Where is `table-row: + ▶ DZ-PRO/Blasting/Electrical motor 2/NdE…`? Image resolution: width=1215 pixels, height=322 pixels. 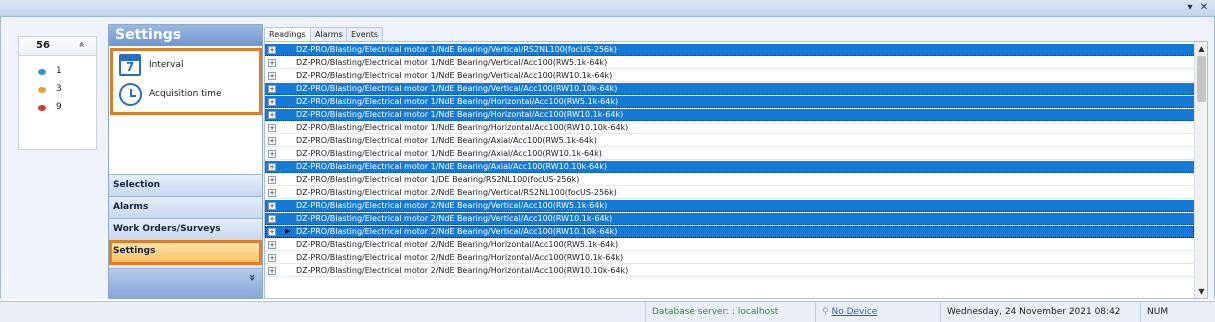 table-row: + ▶ DZ-PRO/Blasting/Electrical motor 2/NdE… is located at coordinates (729, 232).